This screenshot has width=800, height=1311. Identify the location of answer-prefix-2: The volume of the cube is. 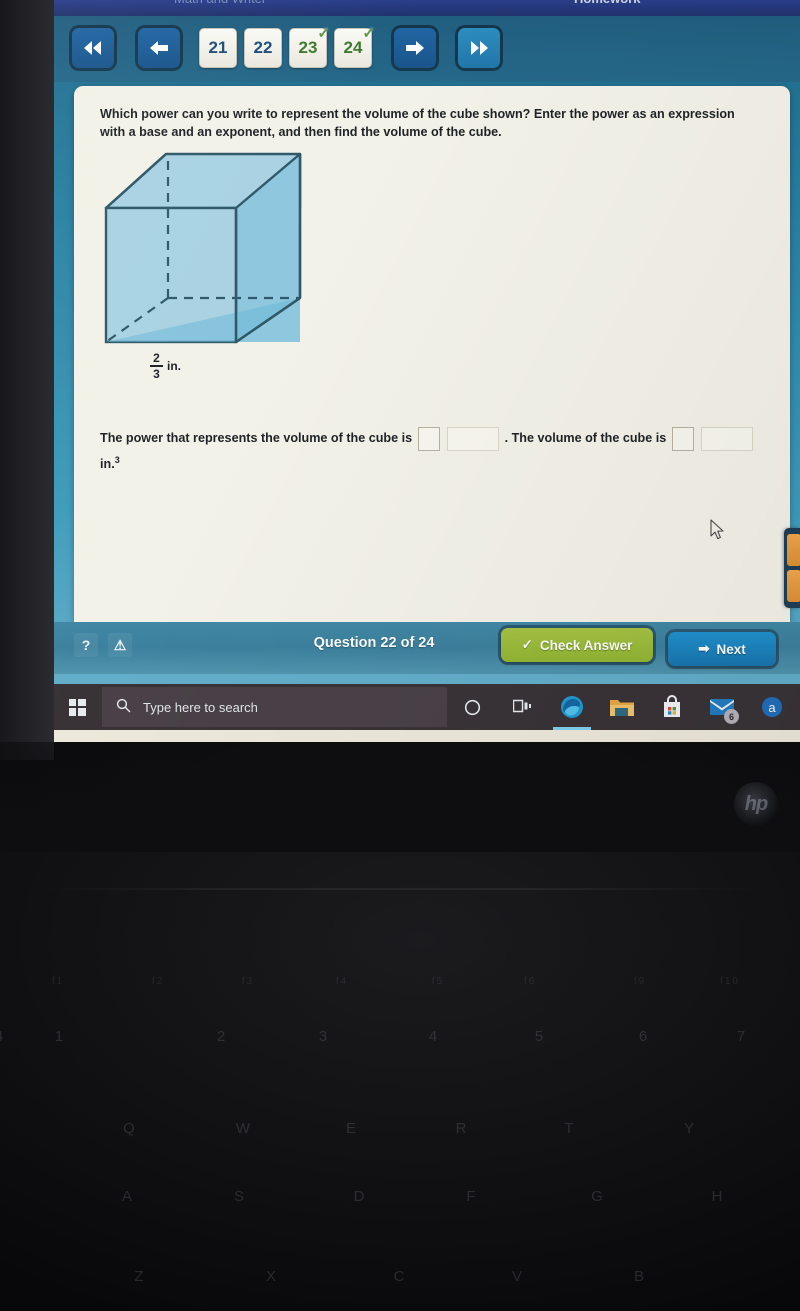
(589, 438).